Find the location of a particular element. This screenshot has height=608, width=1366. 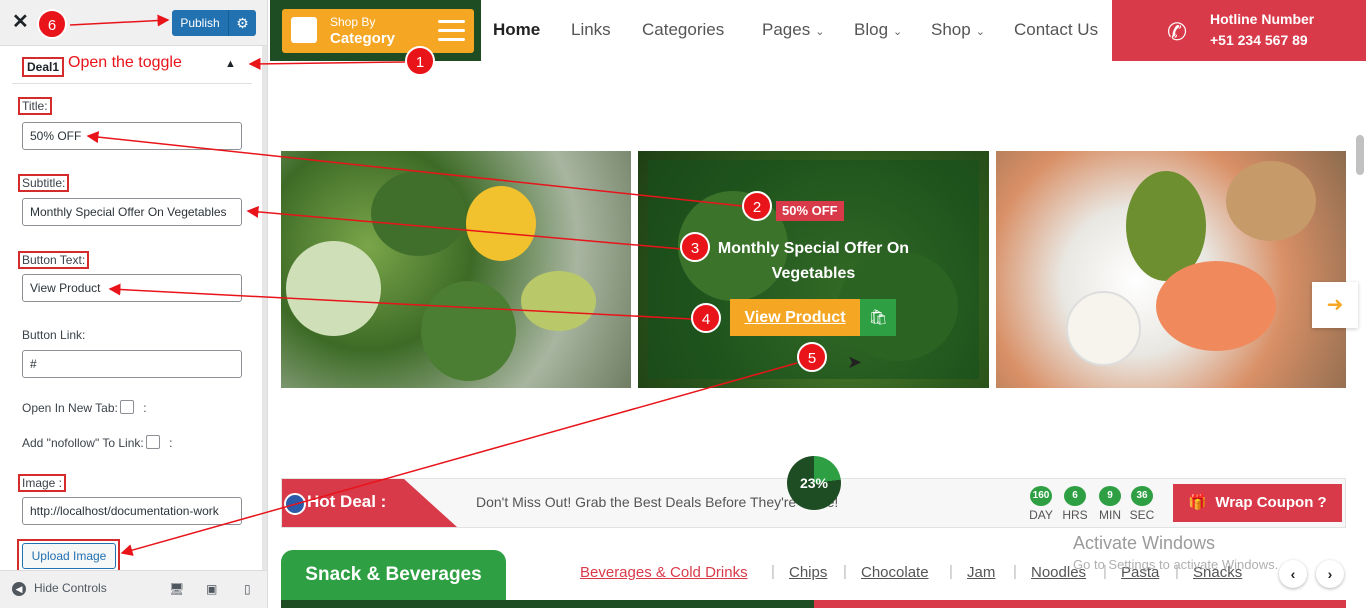

wrap-coupon-label: Wrap Coupon ? is located at coordinates (1270, 502).